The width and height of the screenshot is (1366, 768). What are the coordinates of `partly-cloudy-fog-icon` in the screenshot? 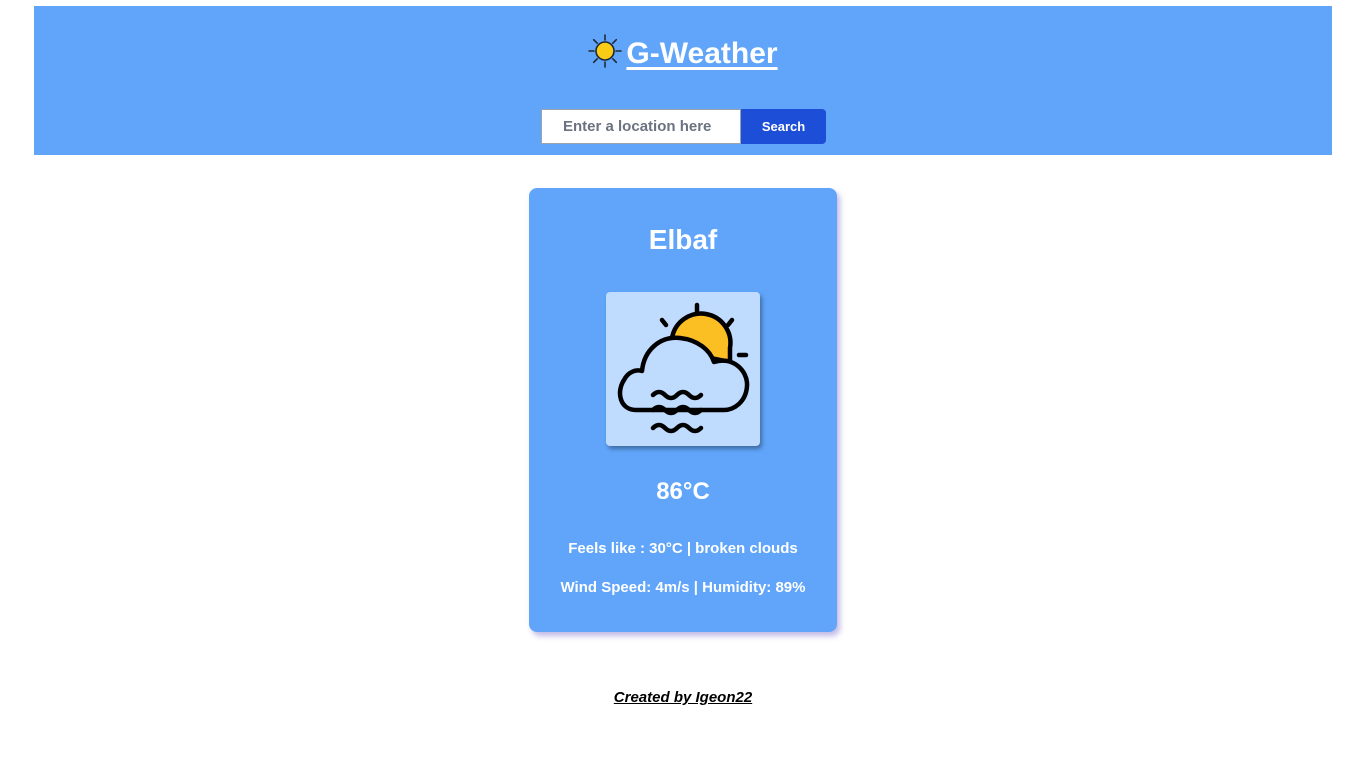 It's located at (683, 368).